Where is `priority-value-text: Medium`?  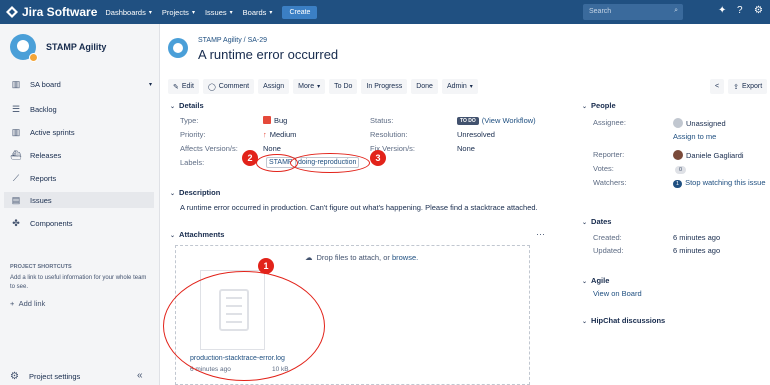 priority-value-text: Medium is located at coordinates (283, 134).